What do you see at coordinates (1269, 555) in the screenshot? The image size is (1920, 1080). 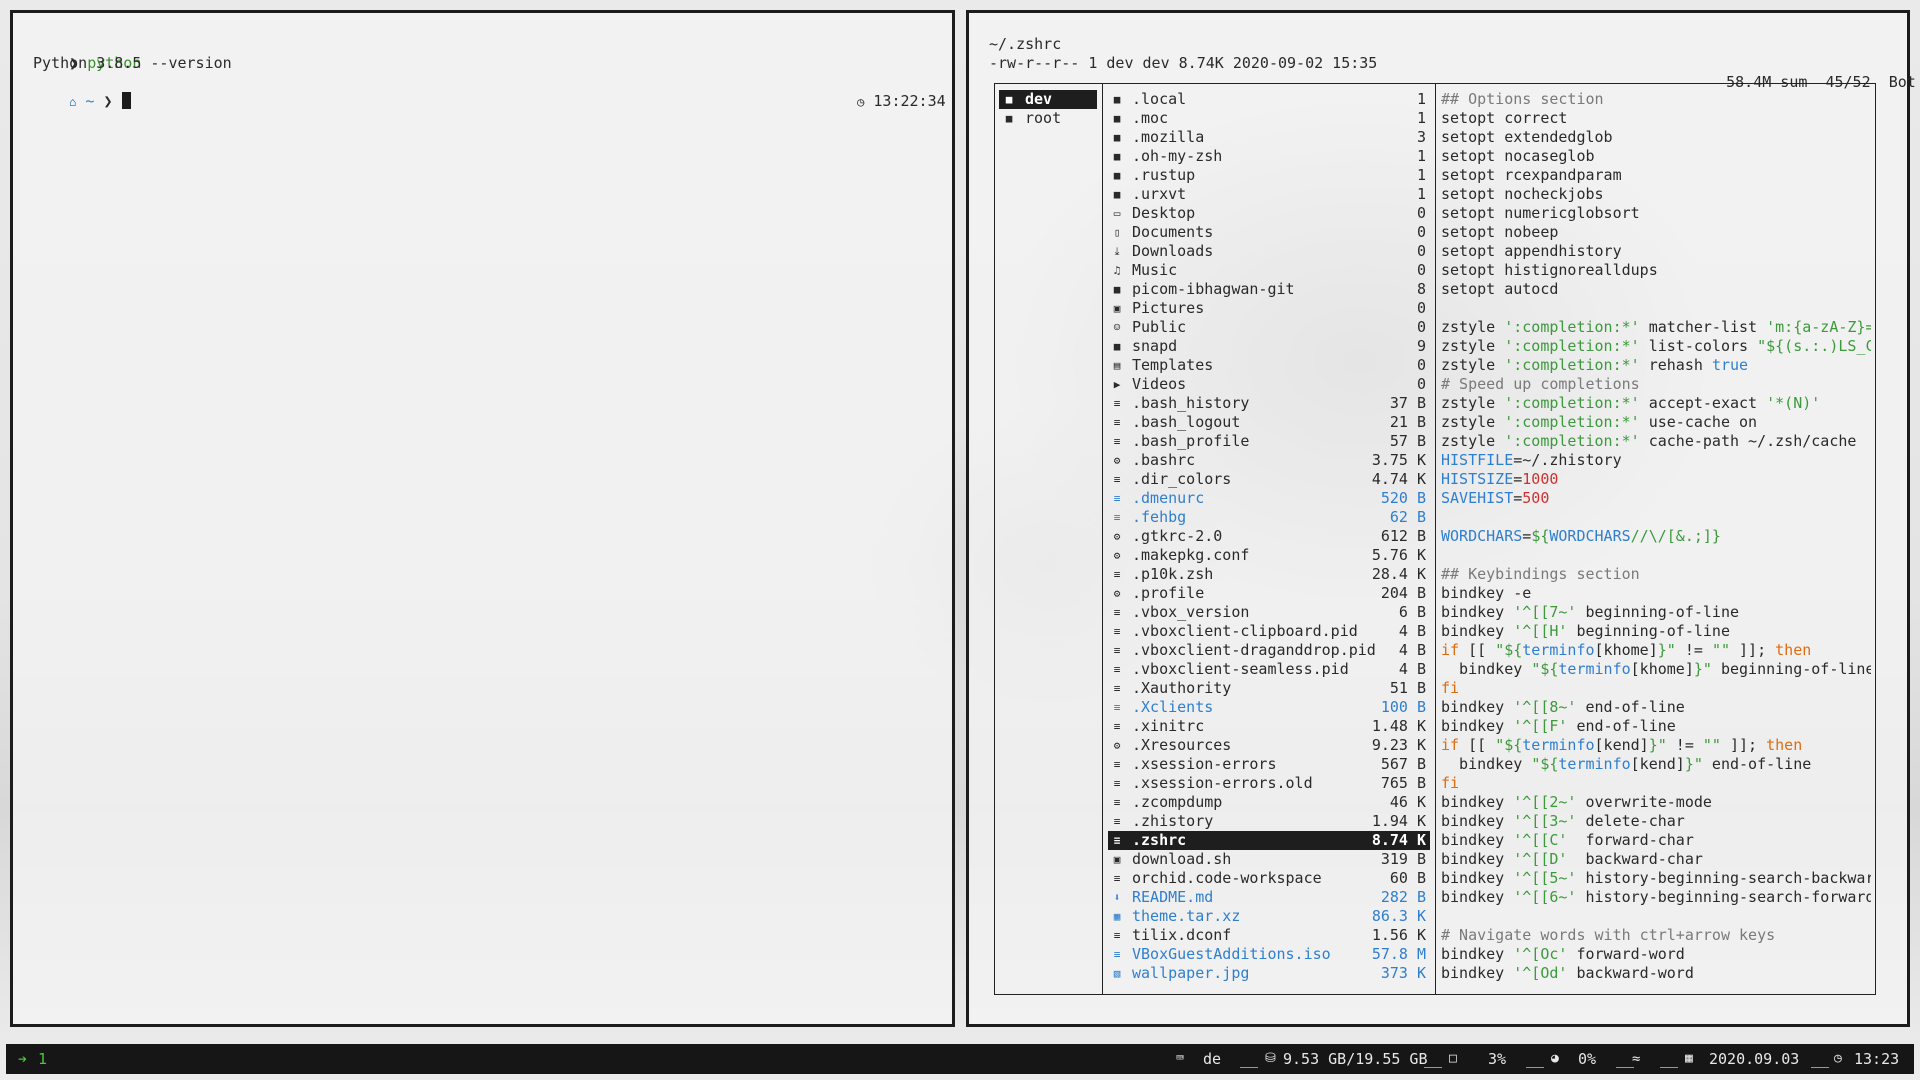 I see `file-row: ⚙ .makepkg.conf 5.76 K` at bounding box center [1269, 555].